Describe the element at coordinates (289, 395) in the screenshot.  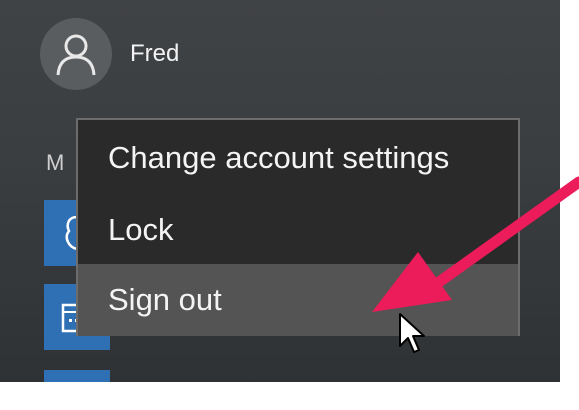
I see `caption-text-fragment` at that location.